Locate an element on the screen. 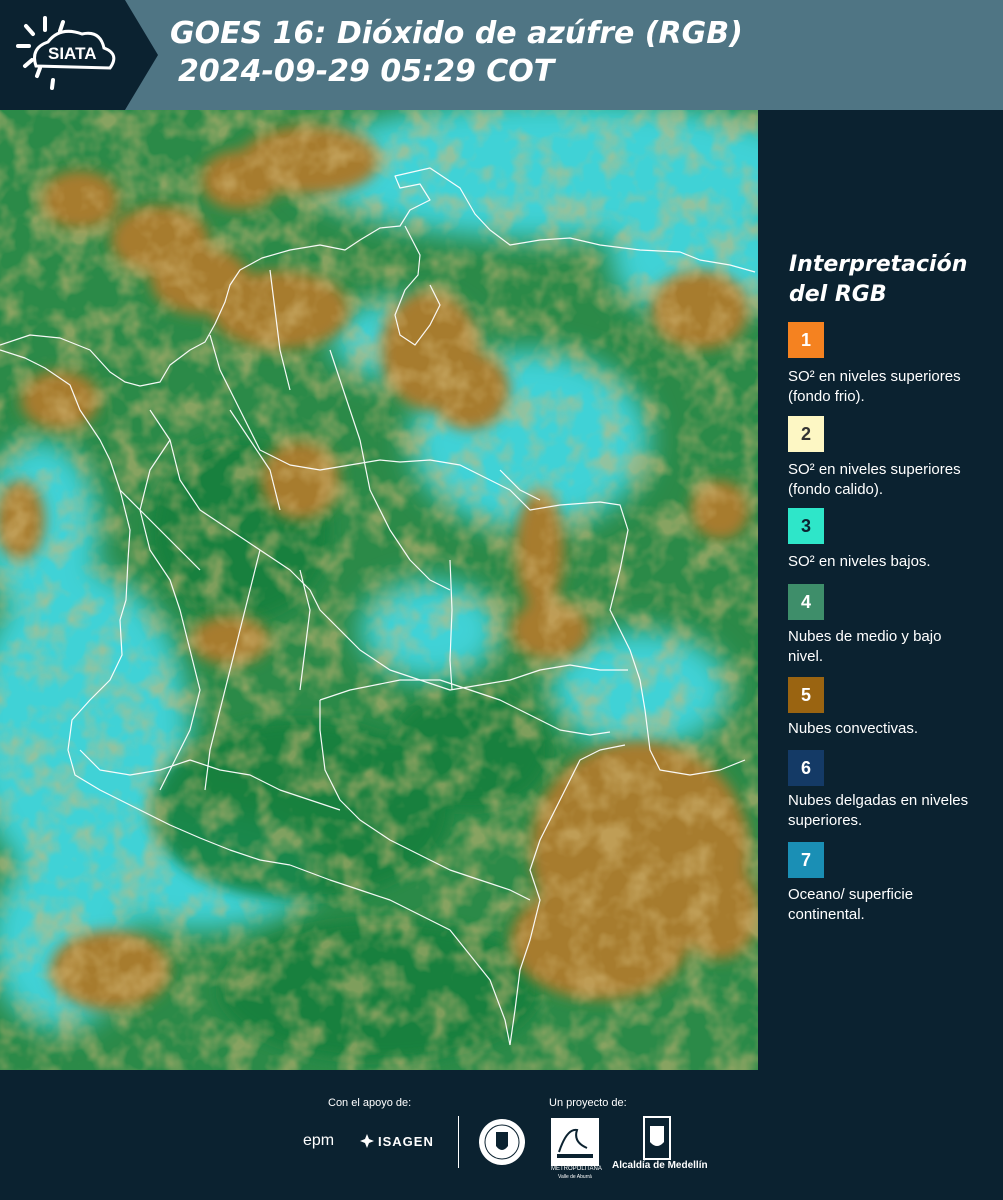  project-label: Un proyecto de: is located at coordinates (588, 1103).